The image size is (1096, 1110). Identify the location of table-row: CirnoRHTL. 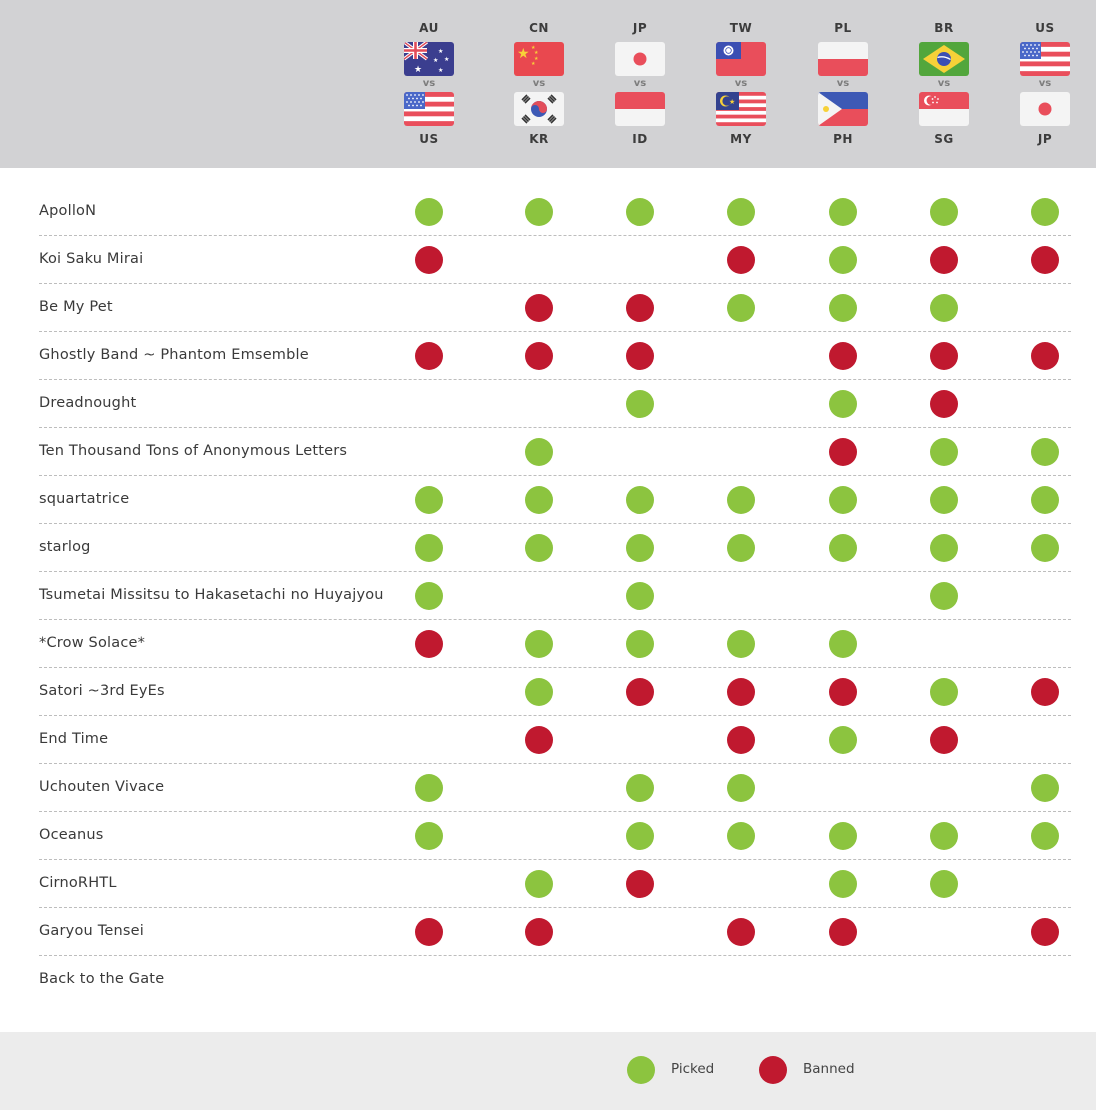
(555, 884).